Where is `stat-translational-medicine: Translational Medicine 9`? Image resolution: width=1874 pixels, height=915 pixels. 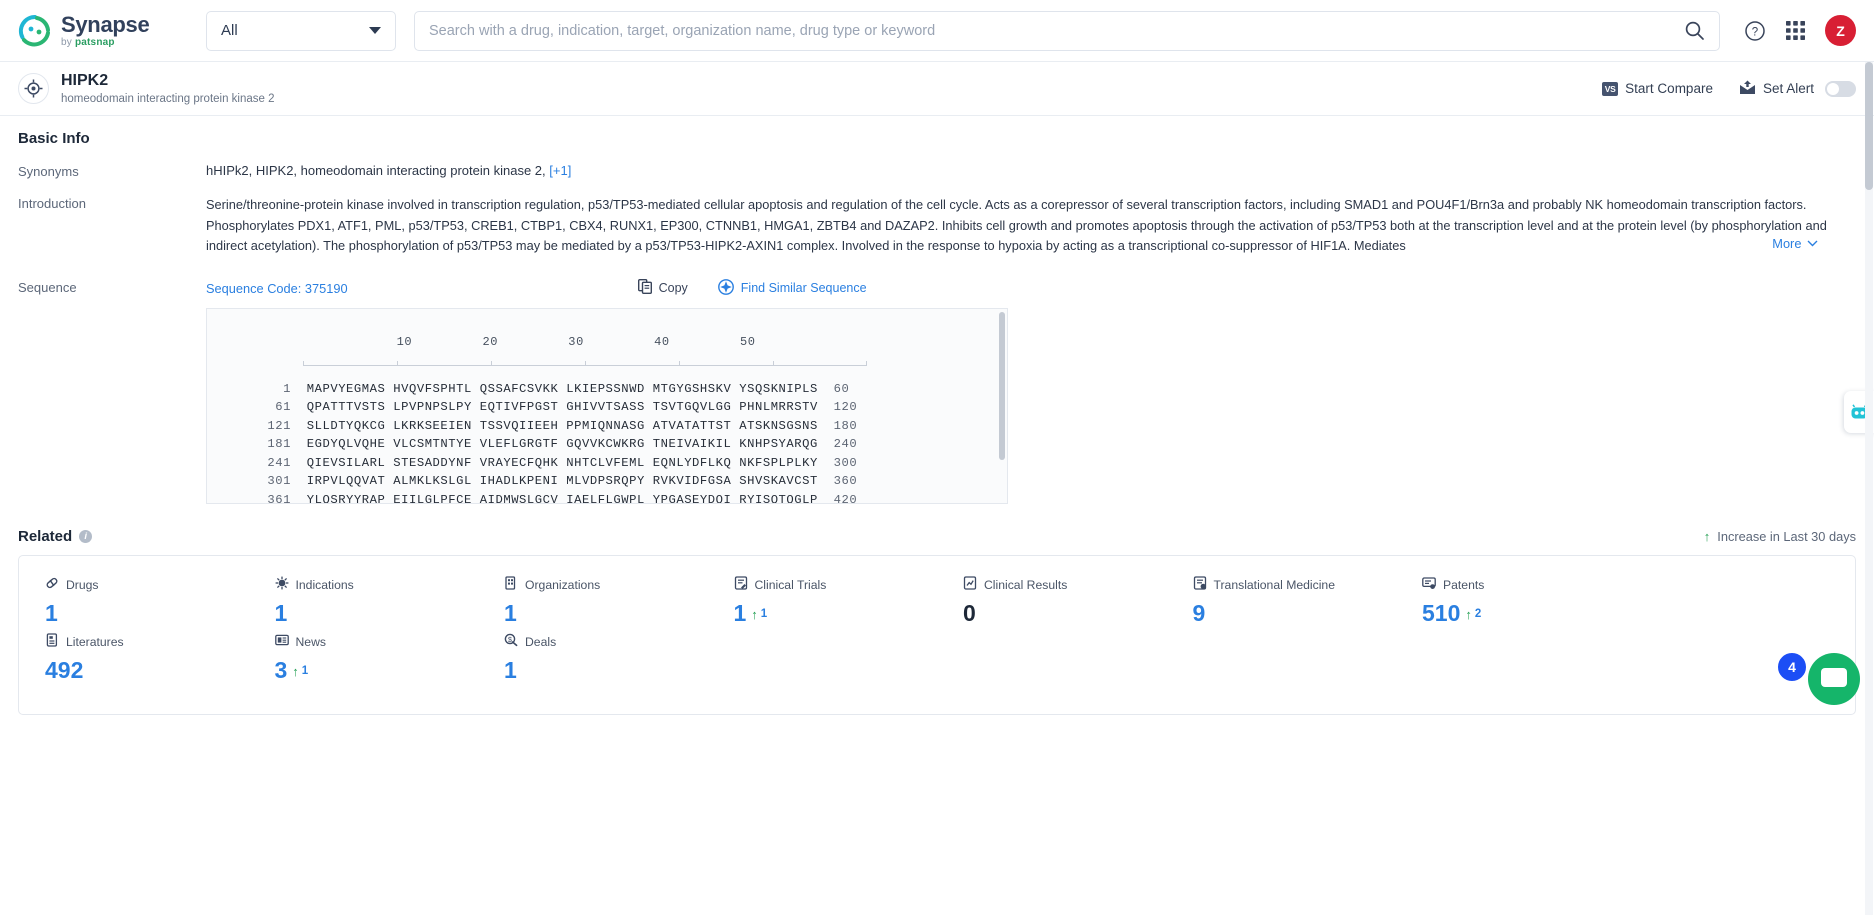
stat-translational-medicine: Translational Medicine 9 is located at coordinates (1282, 600).